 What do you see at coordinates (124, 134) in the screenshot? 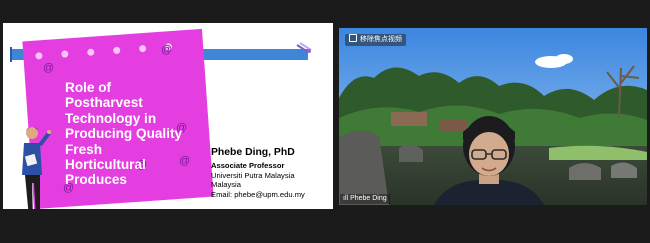
I see `title-line: Producing Quality` at bounding box center [124, 134].